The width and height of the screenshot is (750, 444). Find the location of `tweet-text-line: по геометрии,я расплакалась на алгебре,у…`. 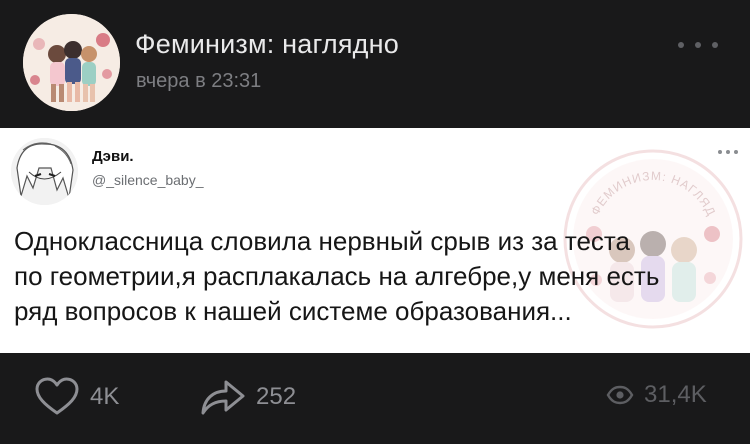

tweet-text-line: по геометрии,я расплакалась на алгебре,у… is located at coordinates (337, 276).